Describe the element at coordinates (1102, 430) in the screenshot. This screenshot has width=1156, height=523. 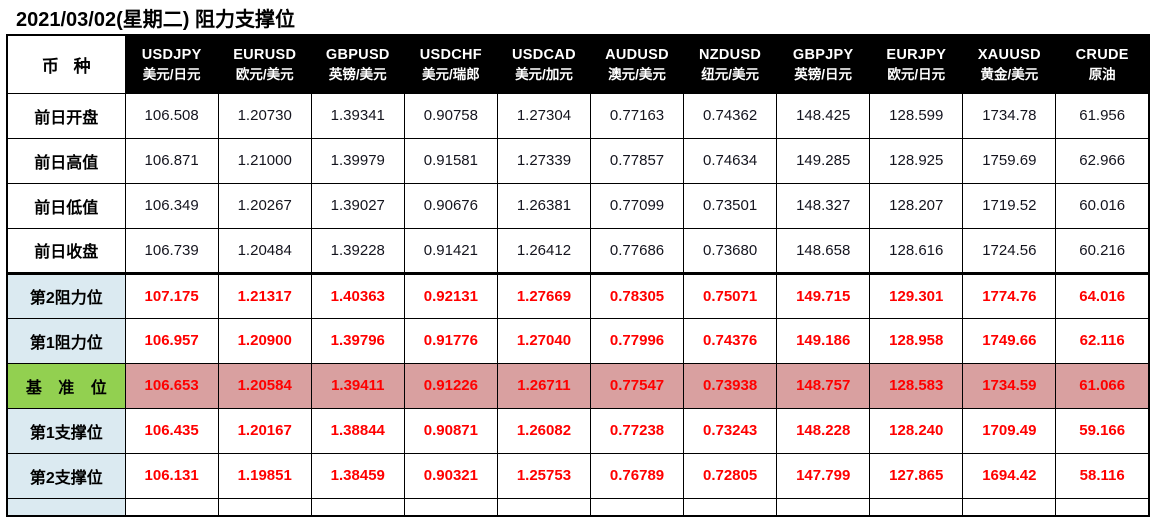
I see `cell-crude: 59.166` at that location.